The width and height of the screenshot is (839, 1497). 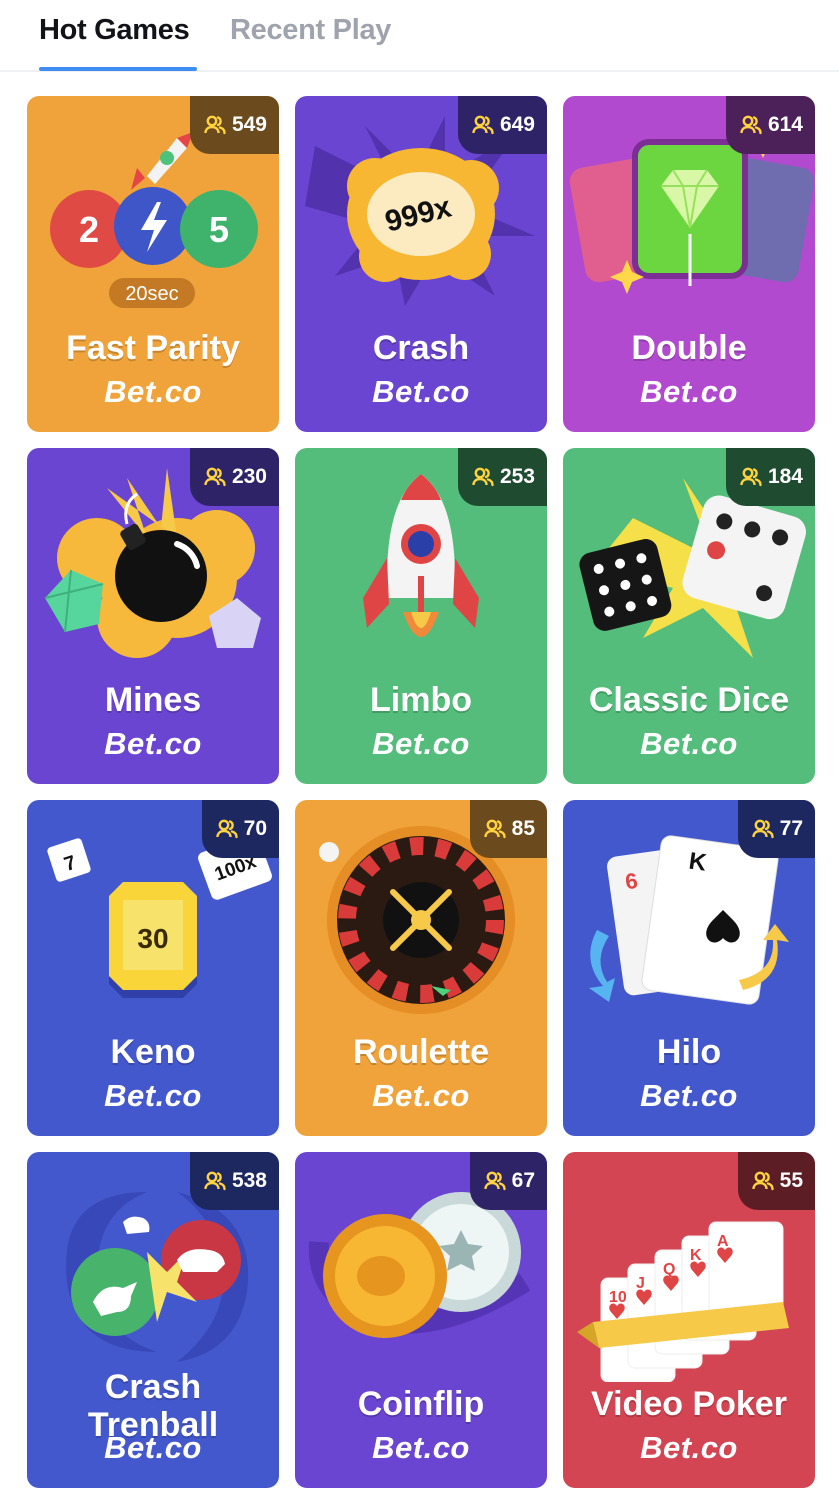 What do you see at coordinates (689, 348) in the screenshot?
I see `game-title: Double` at bounding box center [689, 348].